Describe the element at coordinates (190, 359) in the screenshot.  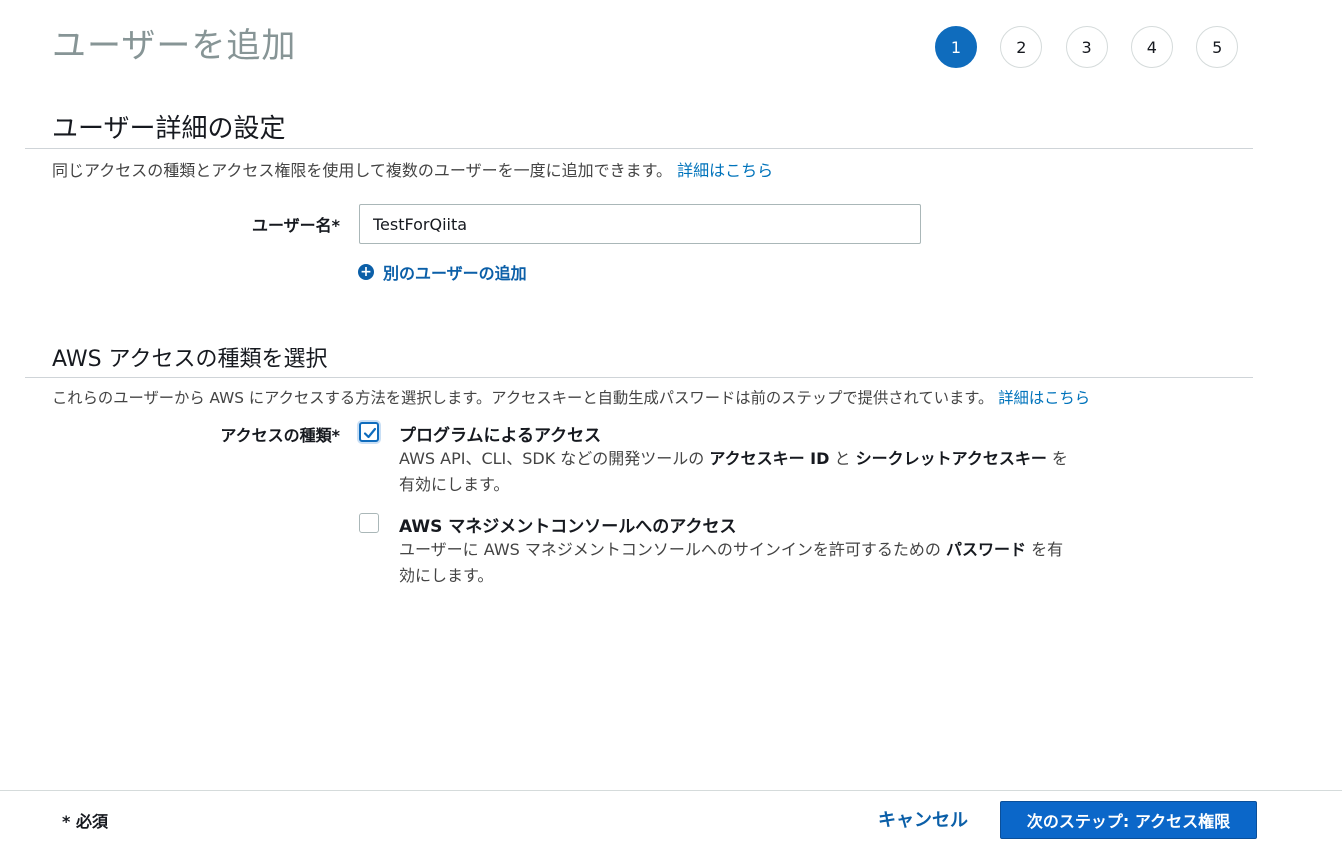
I see `access-type-heading: AWS アクセスの種類を選択` at that location.